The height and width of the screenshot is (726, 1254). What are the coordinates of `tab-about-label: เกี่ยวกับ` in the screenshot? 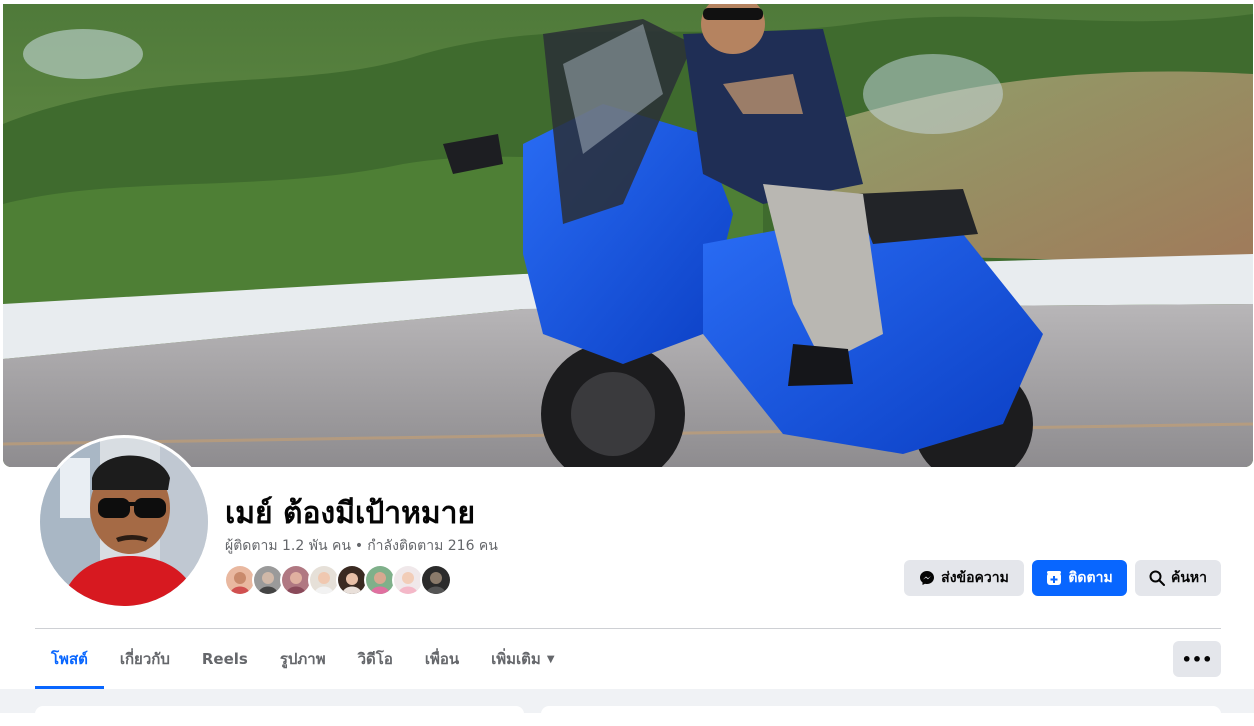 It's located at (144, 659).